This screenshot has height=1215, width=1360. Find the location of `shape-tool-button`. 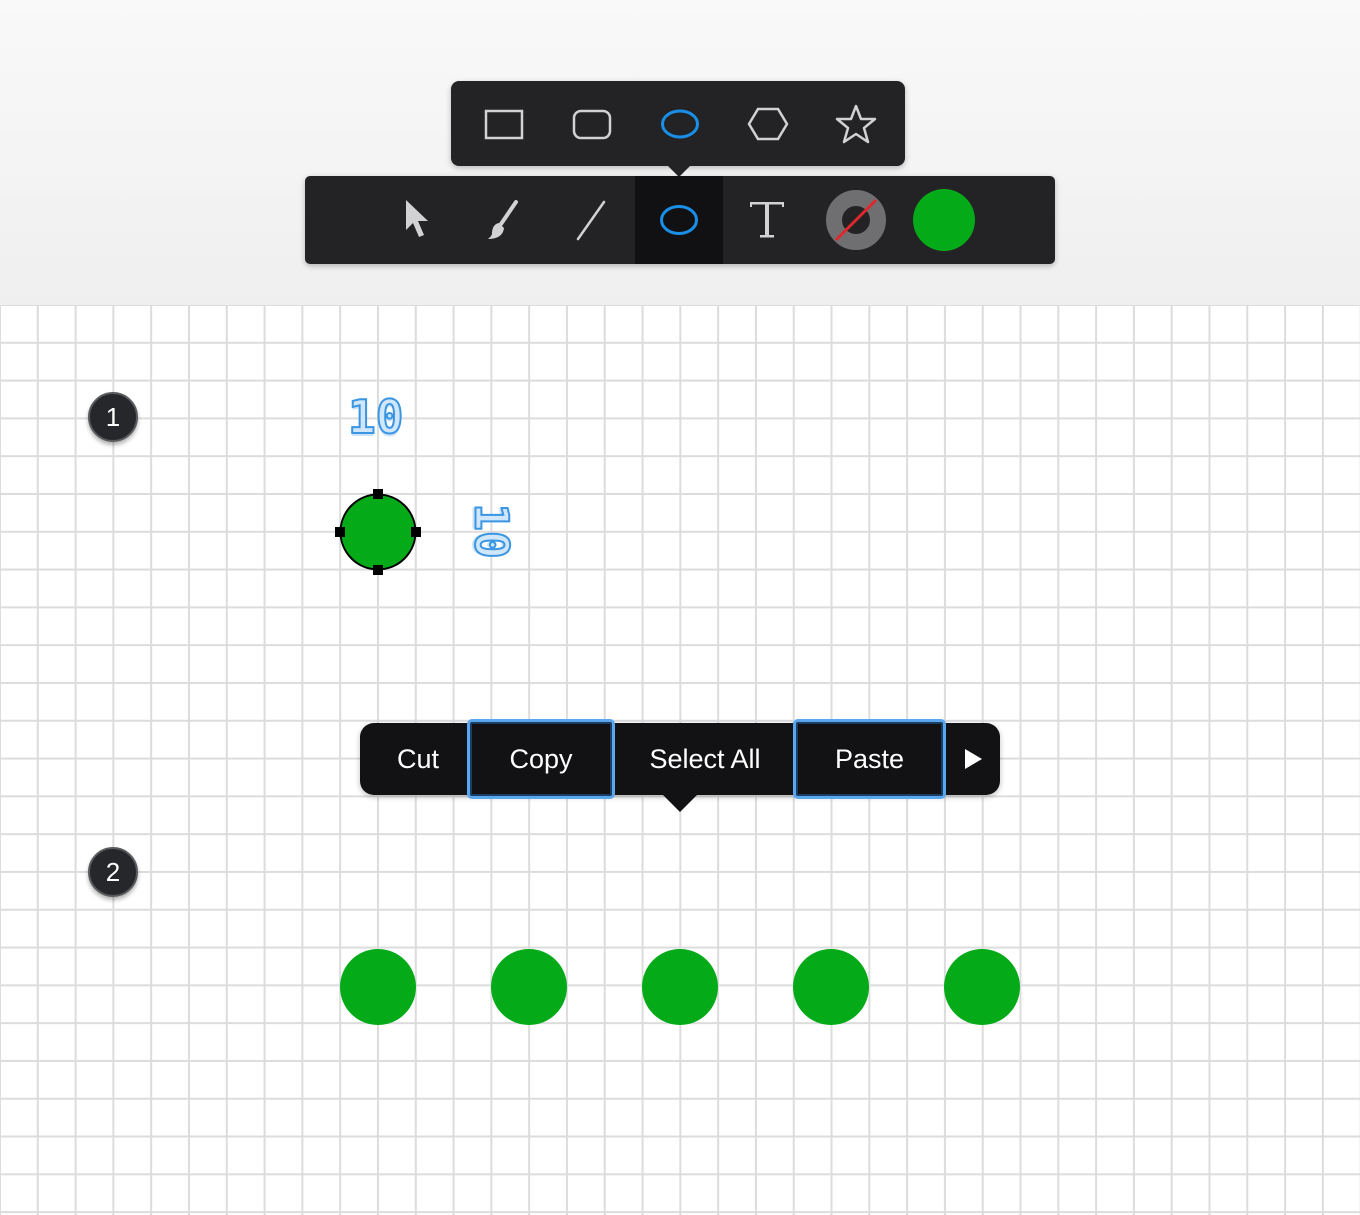

shape-tool-button is located at coordinates (679, 220).